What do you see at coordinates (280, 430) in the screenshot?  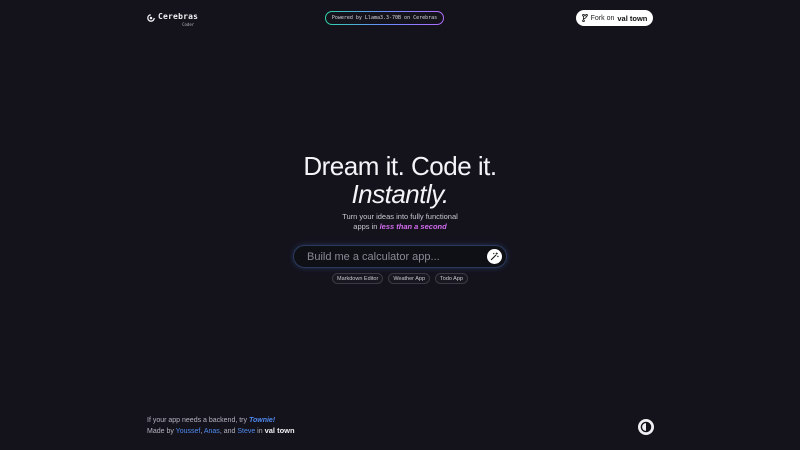 I see `val-town-link: val town` at bounding box center [280, 430].